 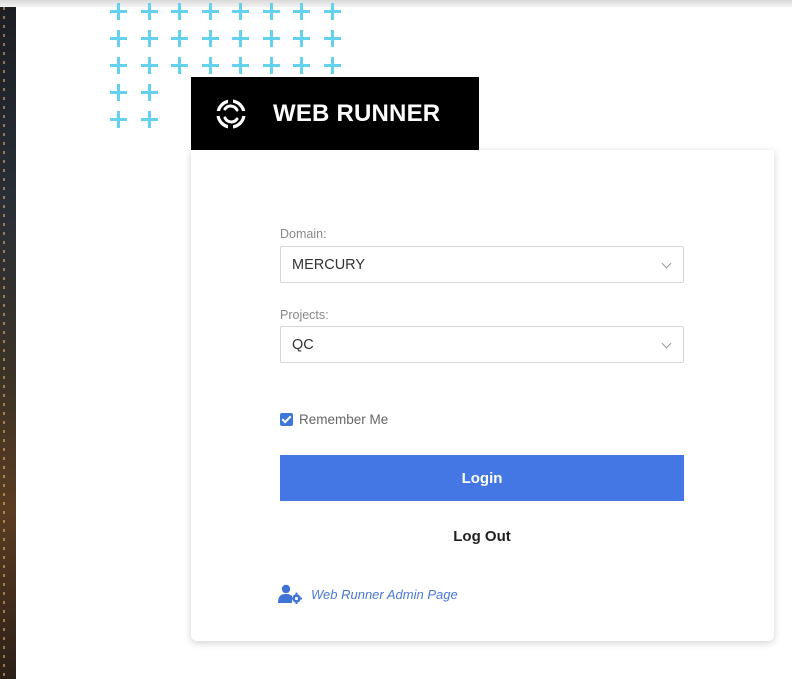 What do you see at coordinates (304, 315) in the screenshot?
I see `projects-label: Projects:` at bounding box center [304, 315].